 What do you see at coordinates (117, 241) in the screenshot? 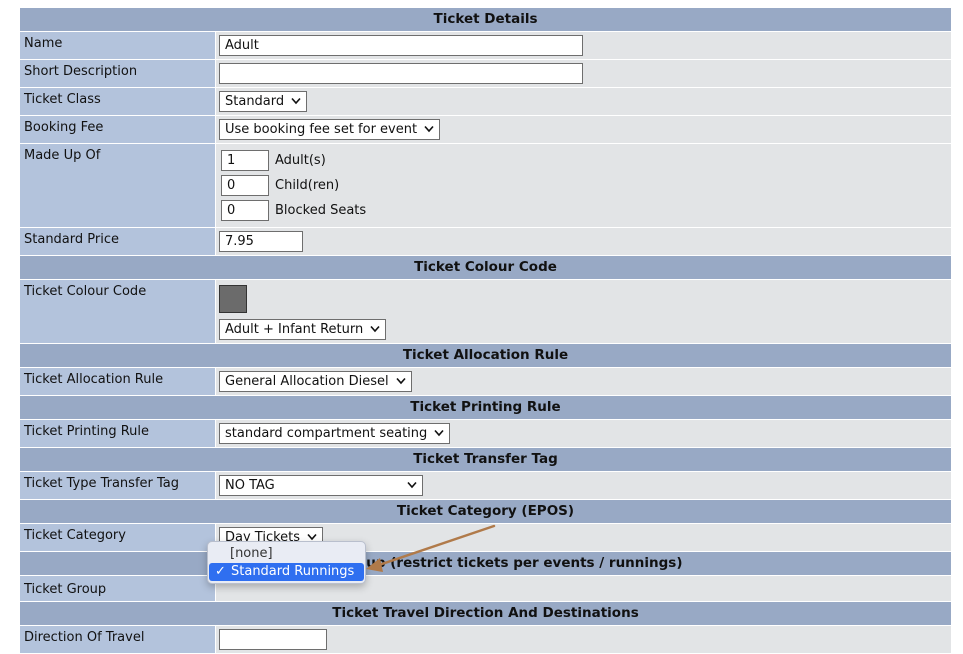
I see `standard-price-label: Standard Price` at bounding box center [117, 241].